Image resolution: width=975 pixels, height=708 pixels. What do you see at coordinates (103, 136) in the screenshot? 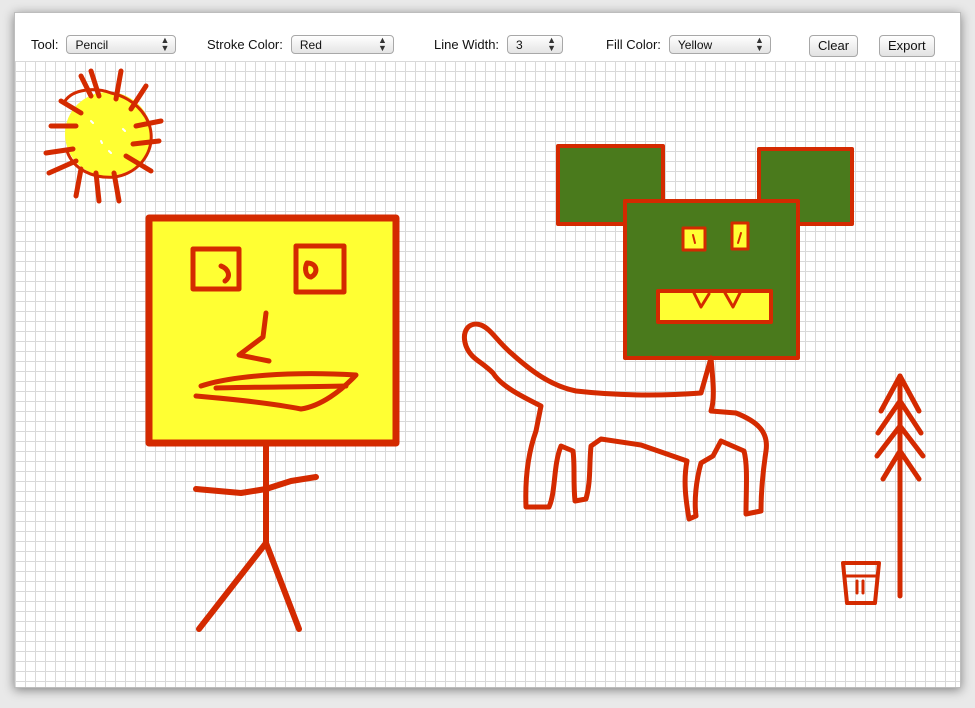
I see `sun-drawing` at bounding box center [103, 136].